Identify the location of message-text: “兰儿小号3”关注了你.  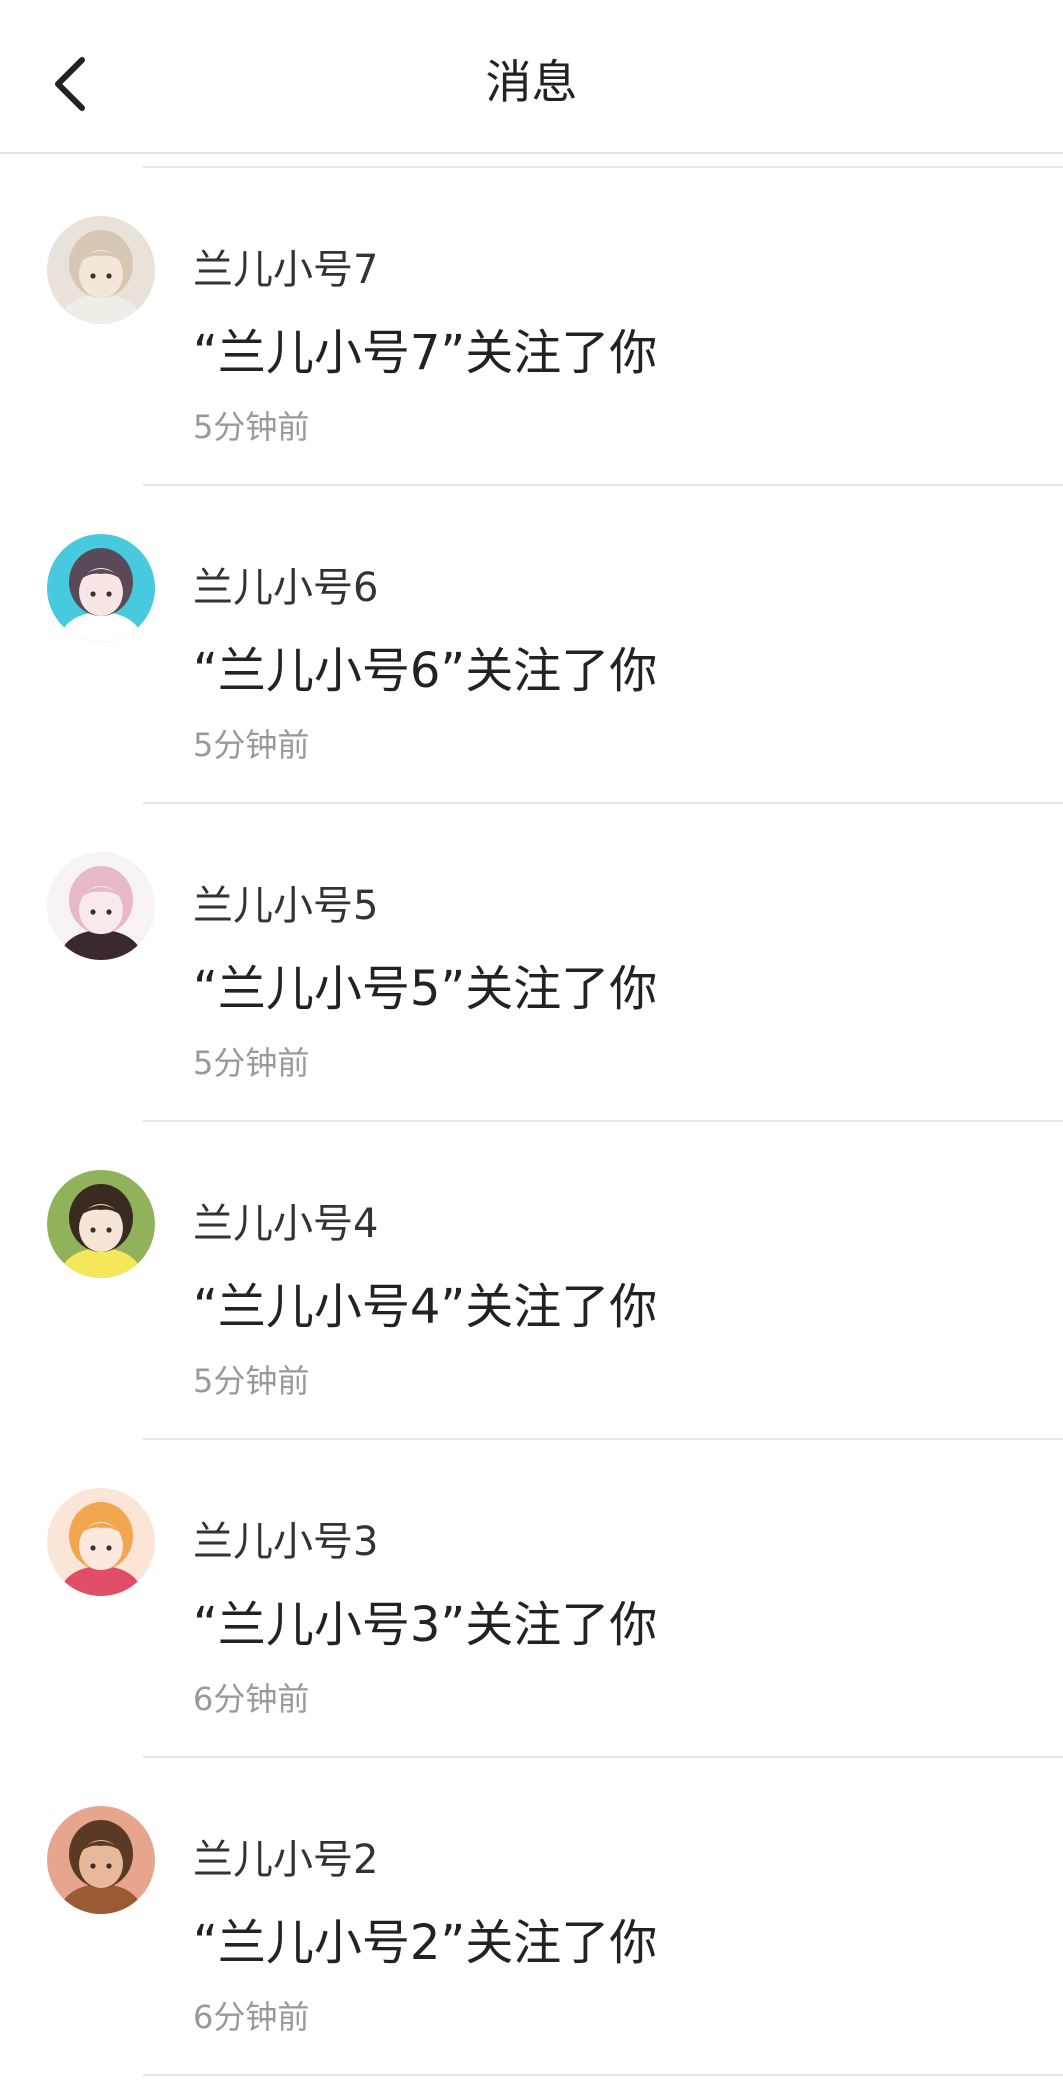
(425, 1625).